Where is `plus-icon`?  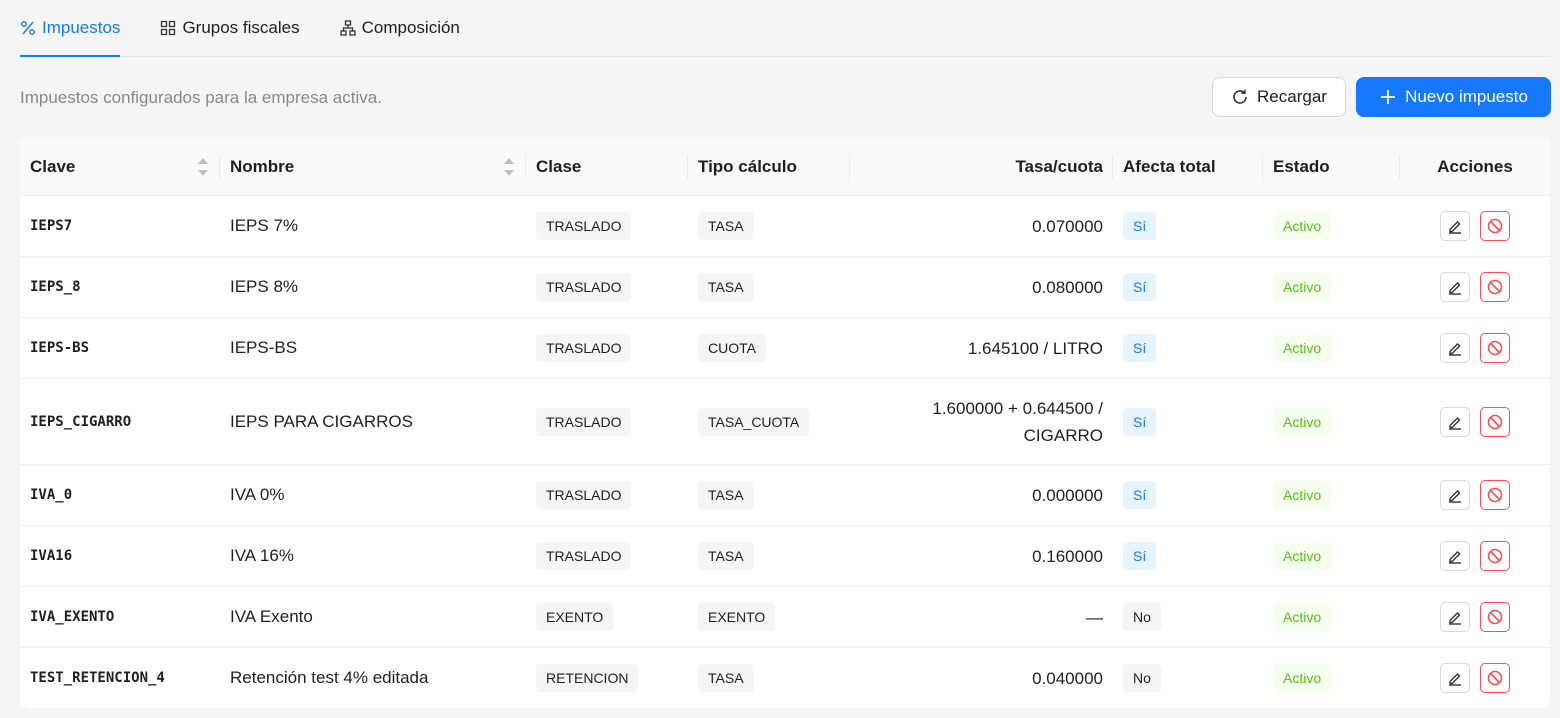 plus-icon is located at coordinates (1388, 97).